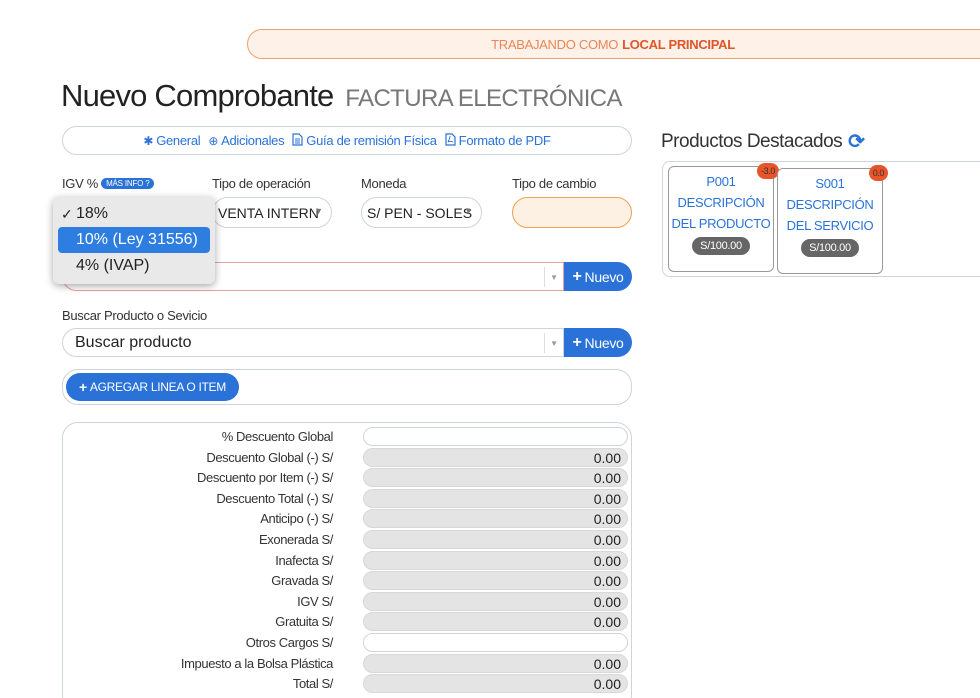 The height and width of the screenshot is (698, 980). I want to click on igv-dropdown: ✓ 18% 10% (Ley 31556) 4% (IVAP), so click(134, 240).